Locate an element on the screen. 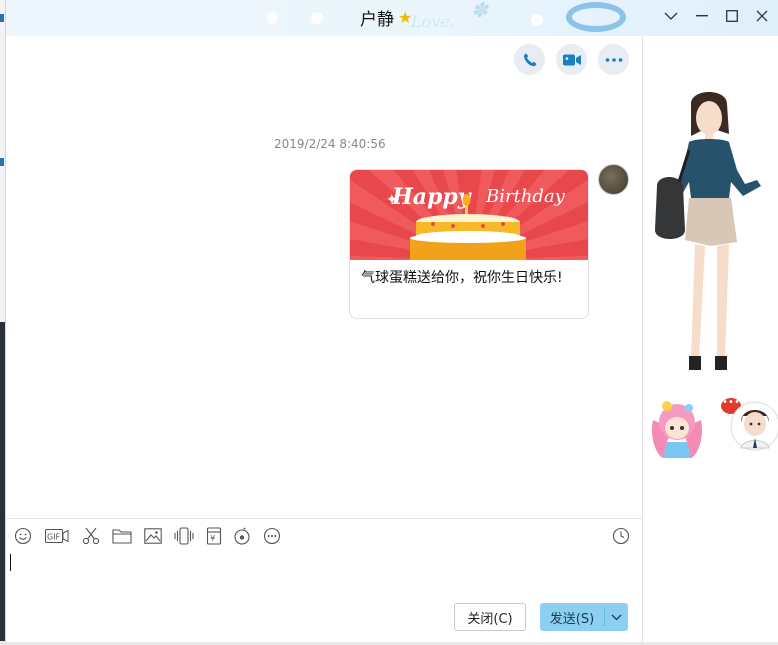 The image size is (778, 645). cake-icon is located at coordinates (468, 227).